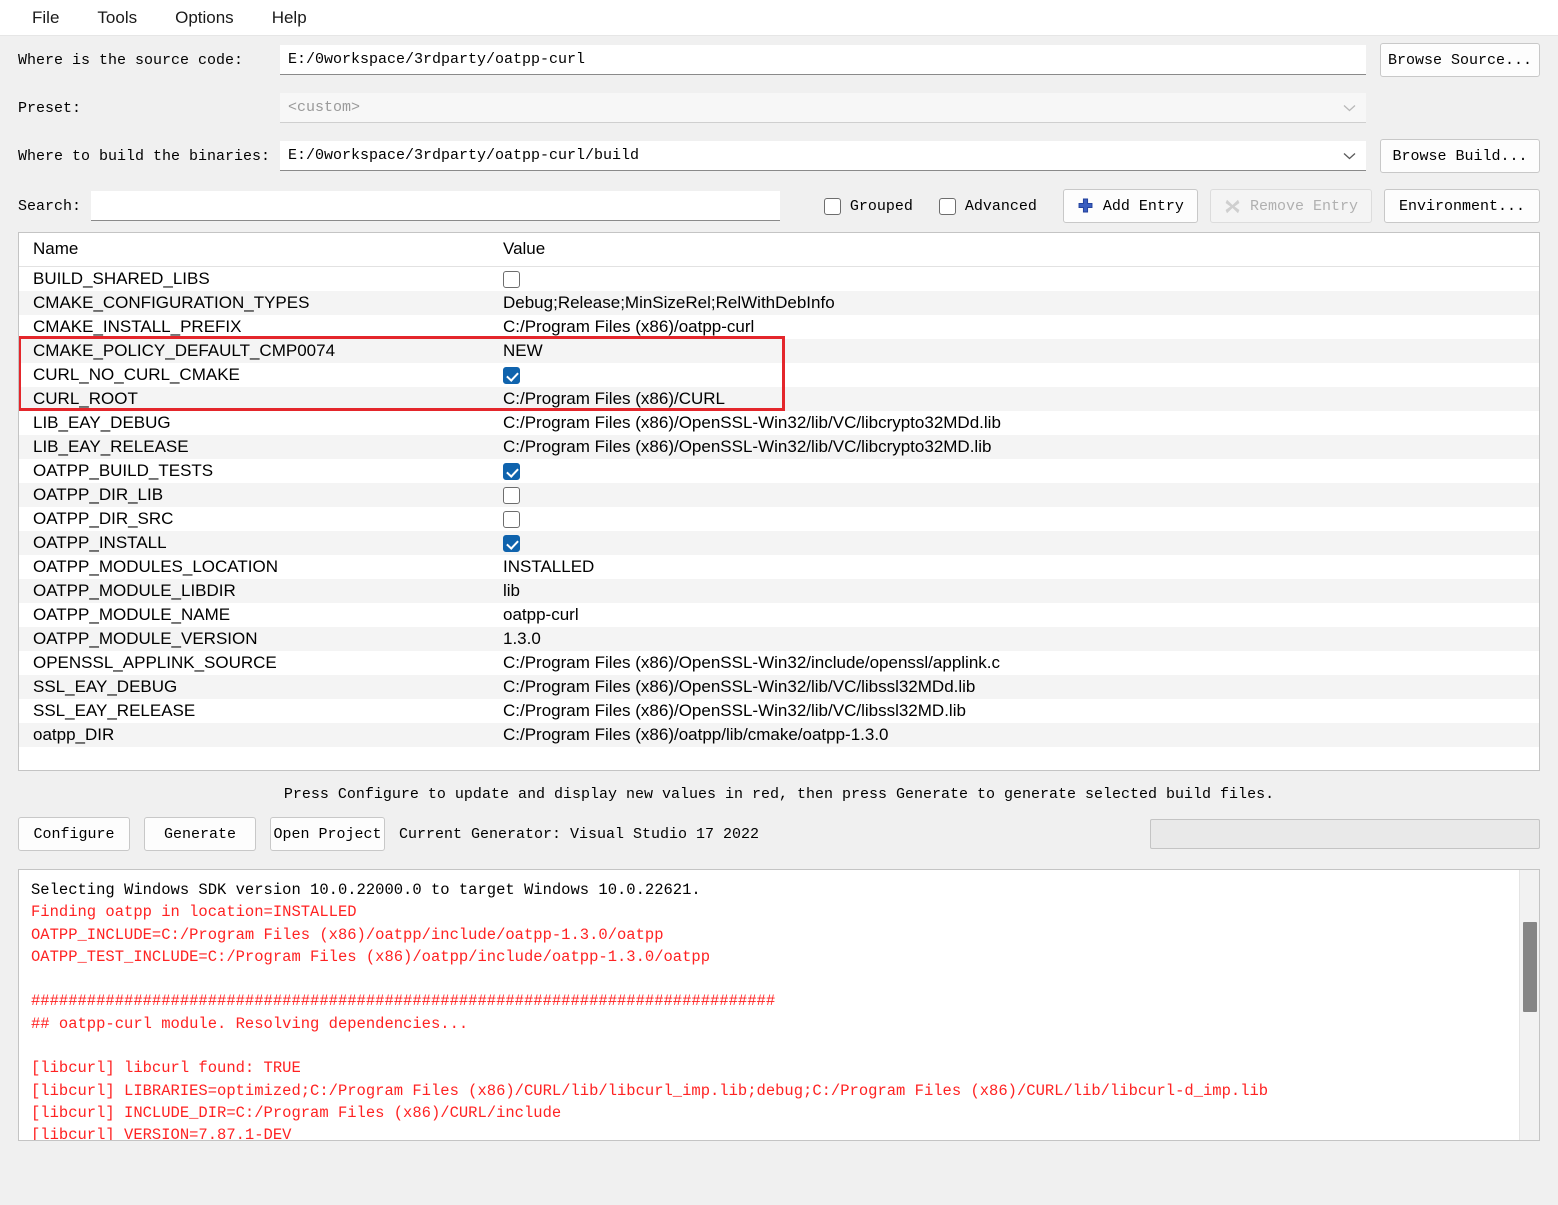 The height and width of the screenshot is (1205, 1558). I want to click on cache-entry-name: BUILD_SHARED_LIBS, so click(121, 278).